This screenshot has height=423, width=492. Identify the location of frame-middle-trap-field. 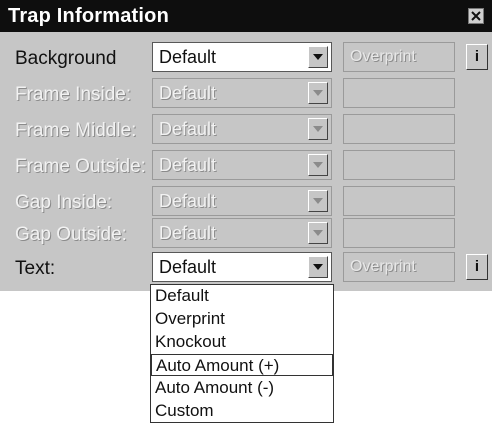
(399, 129).